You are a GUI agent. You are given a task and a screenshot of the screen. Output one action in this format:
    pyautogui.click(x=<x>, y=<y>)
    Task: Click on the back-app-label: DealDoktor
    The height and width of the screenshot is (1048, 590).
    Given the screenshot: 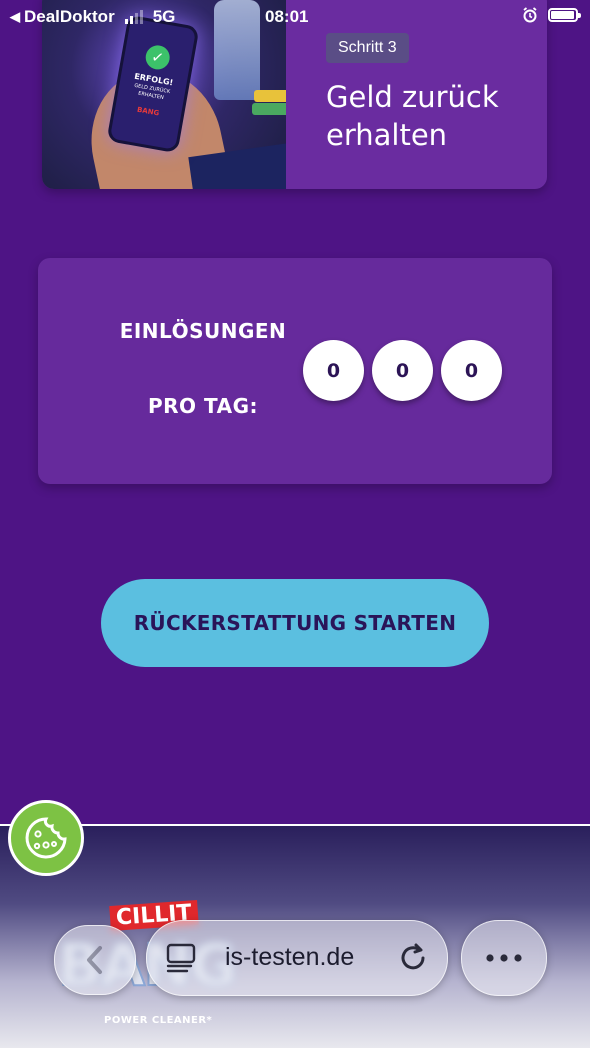 What is the action you would take?
    pyautogui.click(x=69, y=16)
    